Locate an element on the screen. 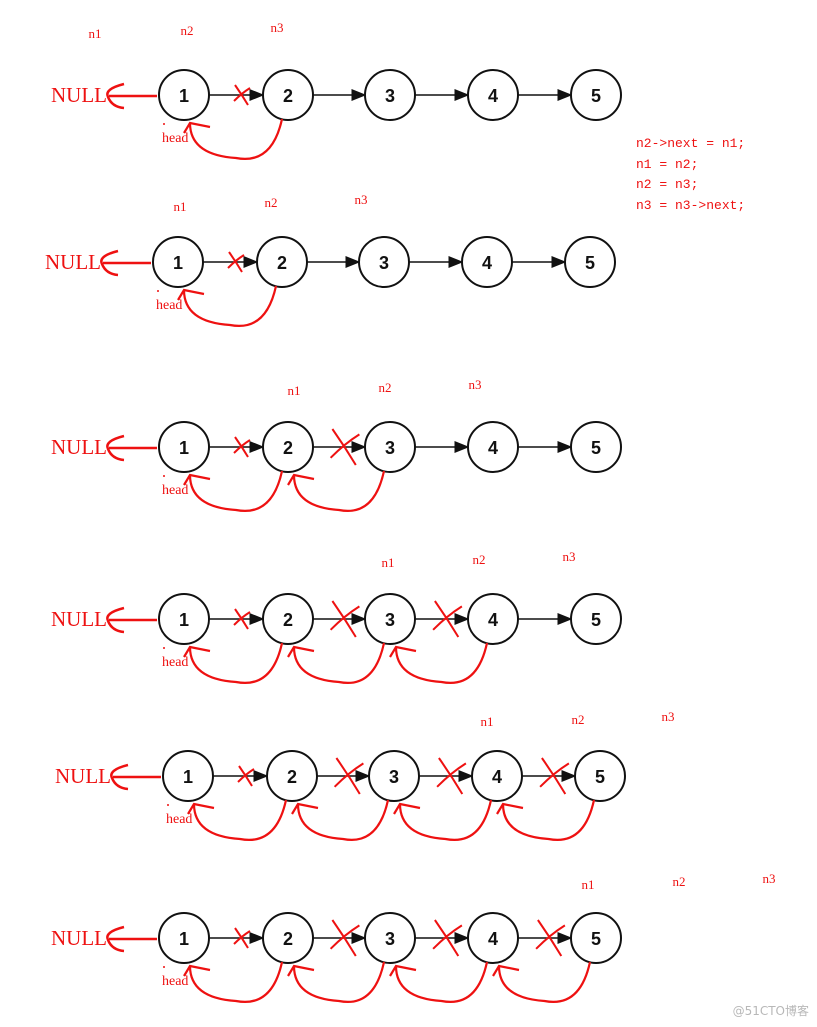 The height and width of the screenshot is (1027, 817). code-line: n2 = n3; is located at coordinates (667, 184).